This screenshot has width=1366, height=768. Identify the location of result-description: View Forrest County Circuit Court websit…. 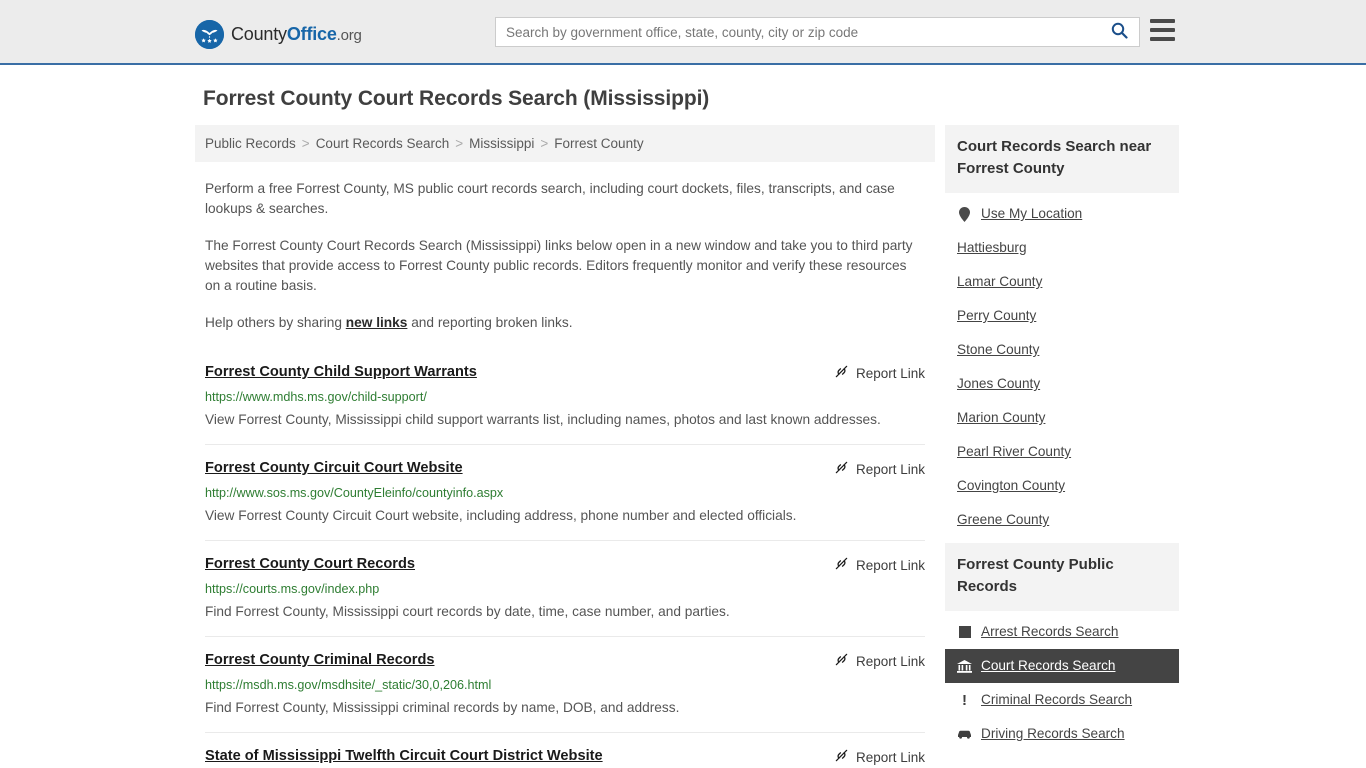
(501, 515).